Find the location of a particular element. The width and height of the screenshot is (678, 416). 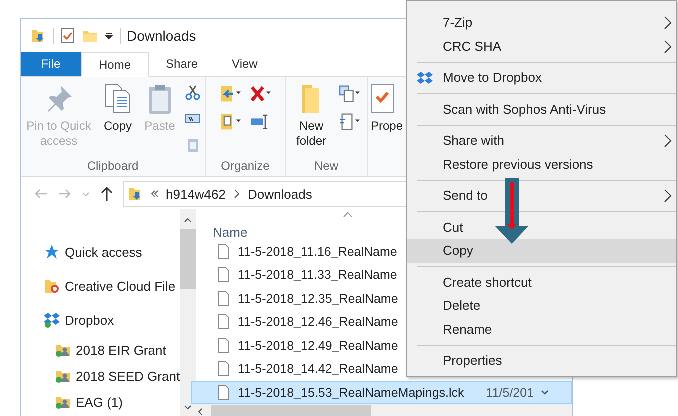

ribbon-tab: Home is located at coordinates (115, 64).